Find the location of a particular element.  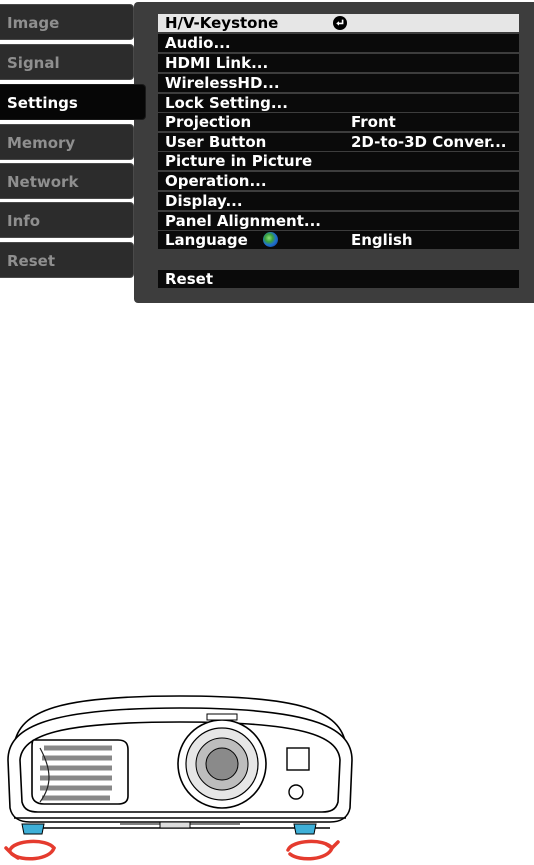

menu-item-projection: Projection Front is located at coordinates (338, 122).